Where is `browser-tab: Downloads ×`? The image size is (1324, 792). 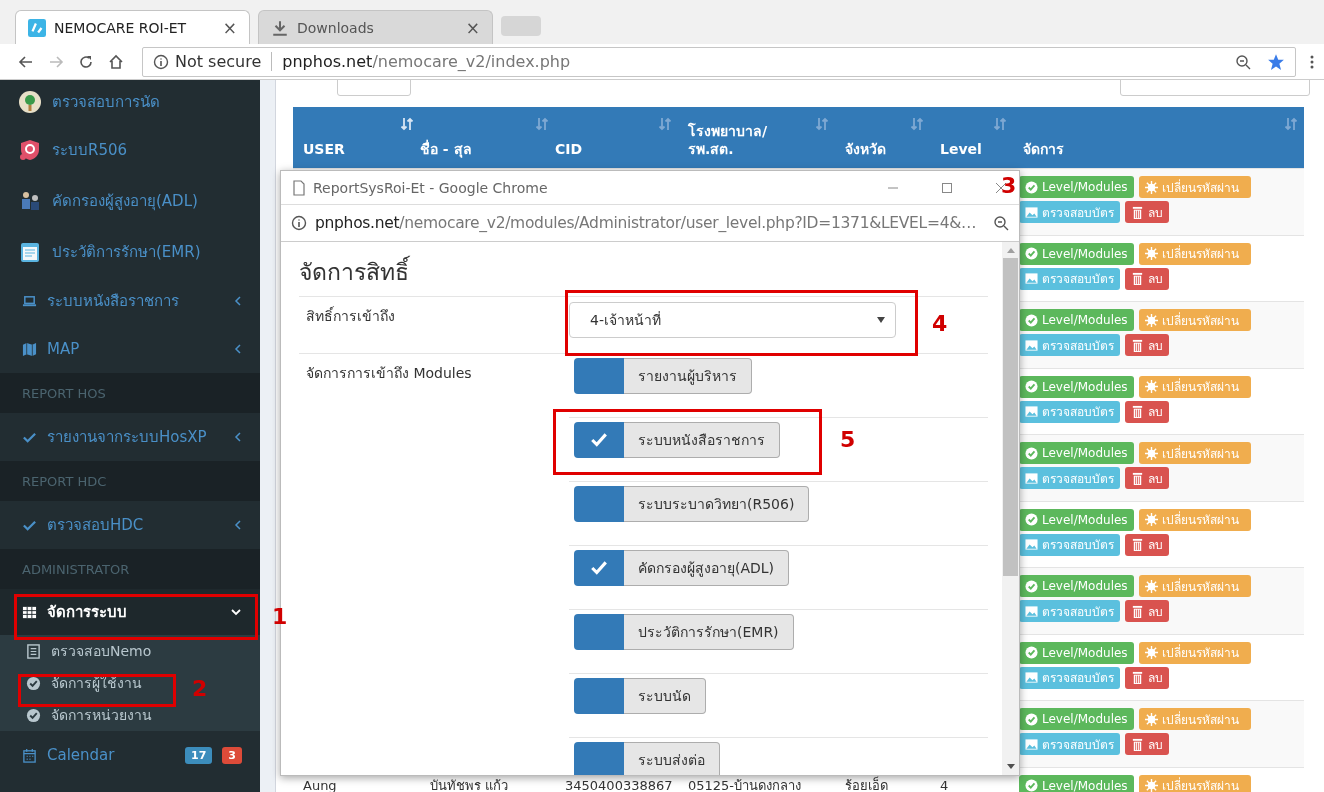 browser-tab: Downloads × is located at coordinates (375, 27).